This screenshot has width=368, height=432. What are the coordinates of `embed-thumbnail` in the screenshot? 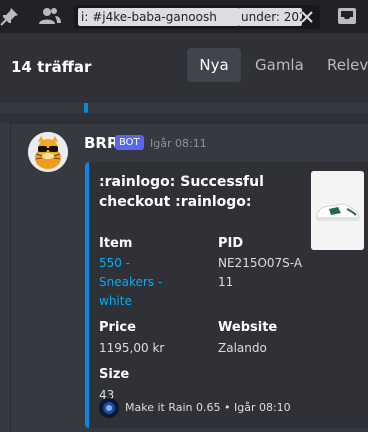 It's located at (337, 210).